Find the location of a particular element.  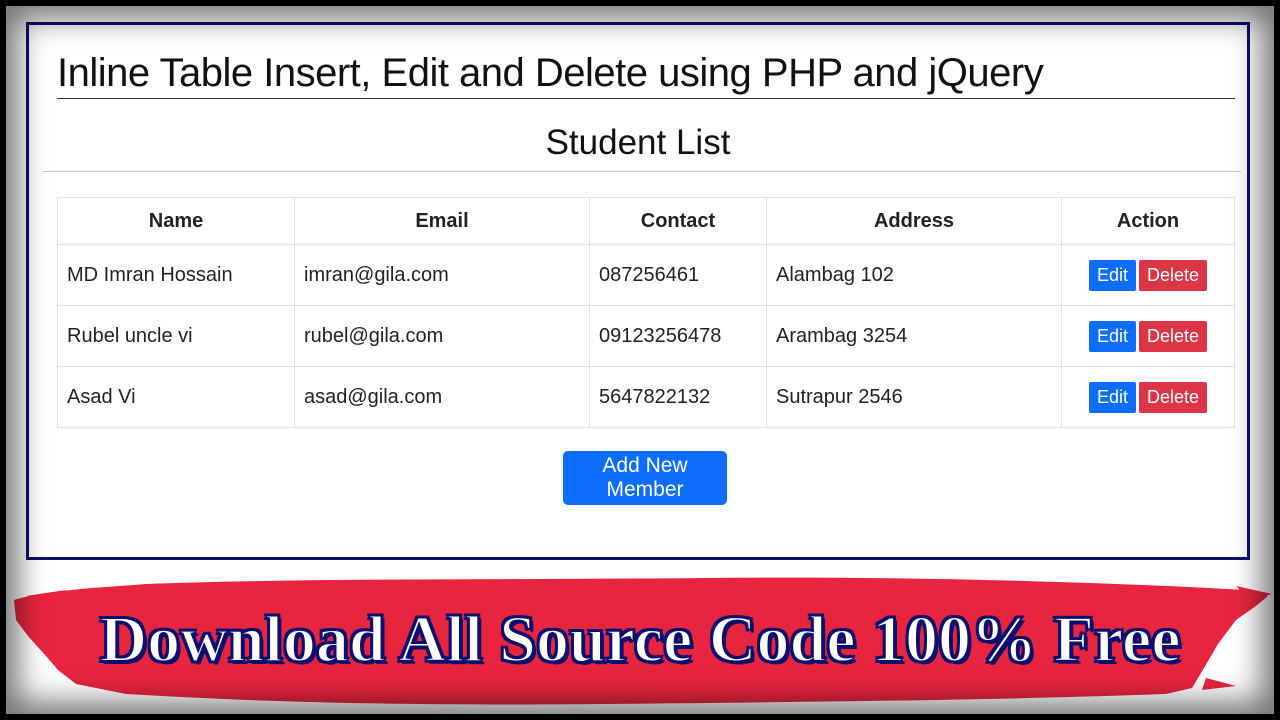

cell-contact: 09123256478 is located at coordinates (678, 336).